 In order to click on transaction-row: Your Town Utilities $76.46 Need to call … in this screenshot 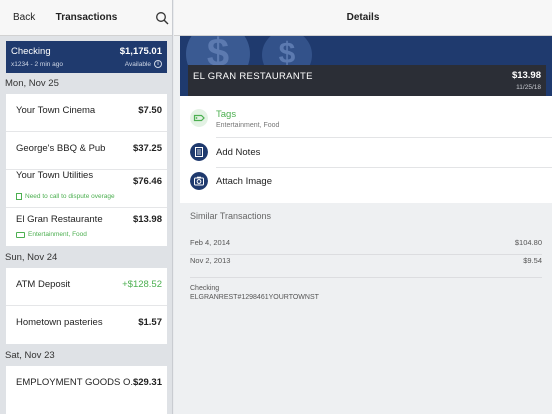, I will do `click(86, 189)`.